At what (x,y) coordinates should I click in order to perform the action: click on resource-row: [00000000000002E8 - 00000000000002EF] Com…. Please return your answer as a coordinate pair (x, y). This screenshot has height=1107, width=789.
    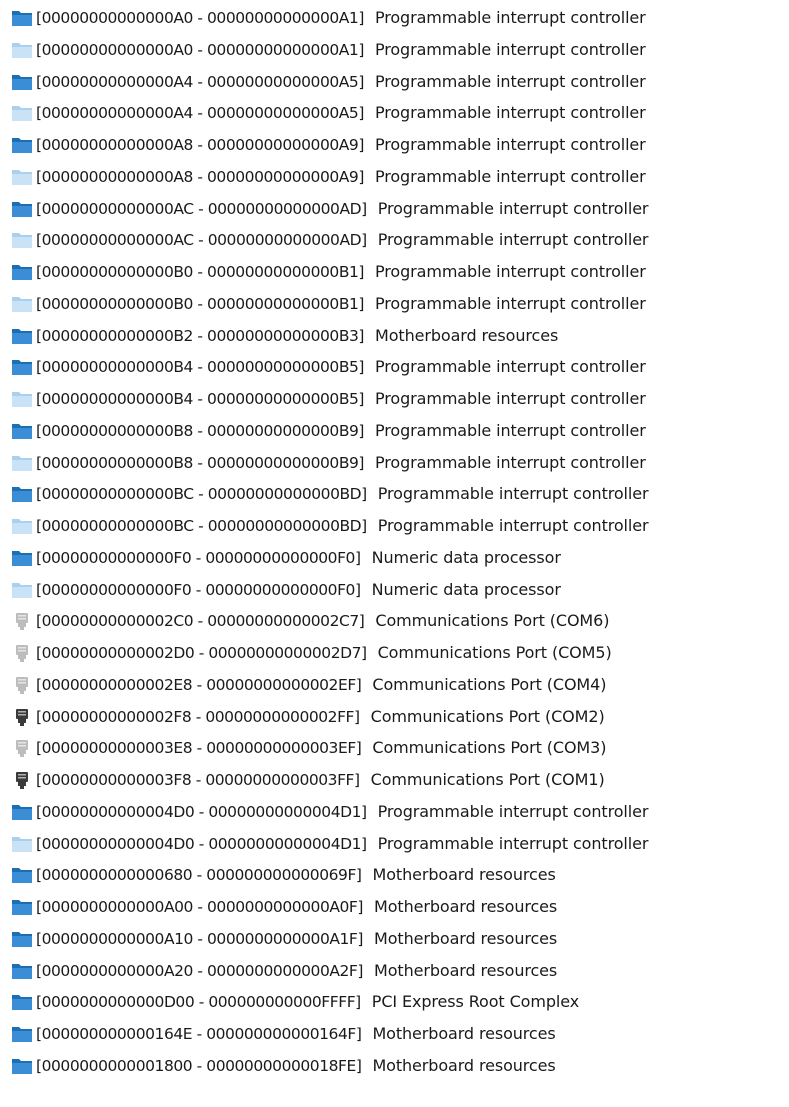
    Looking at the image, I should click on (394, 685).